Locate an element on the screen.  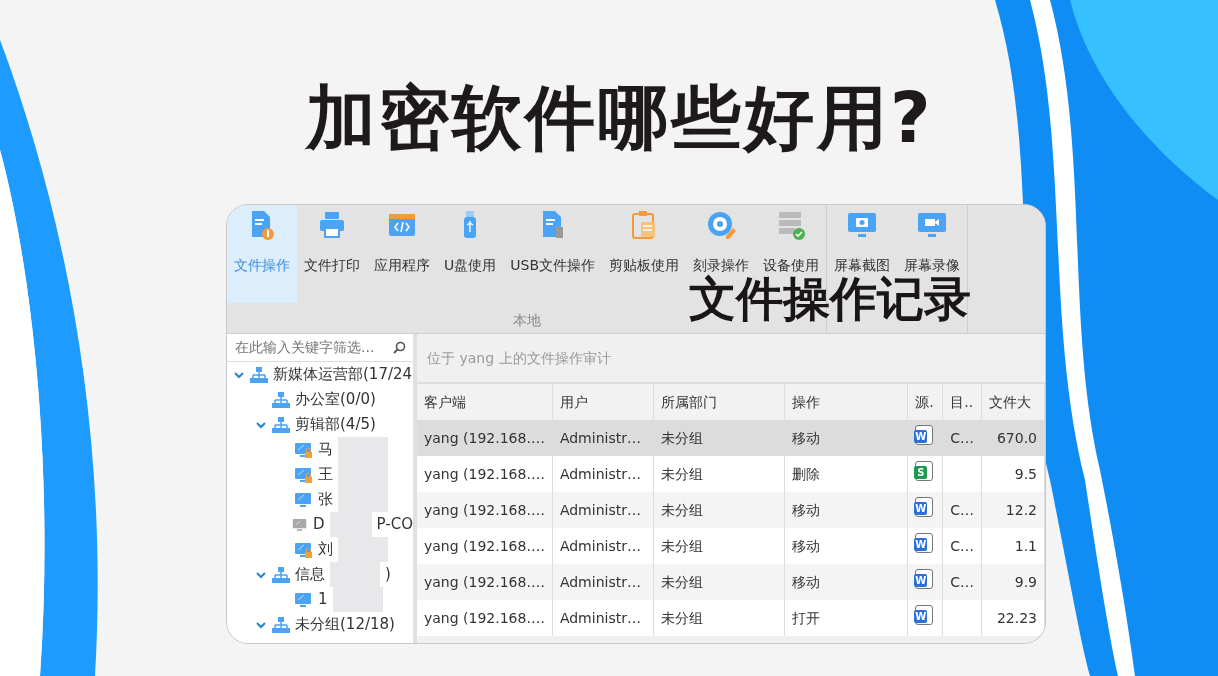
toolbar-button: U盘使用 is located at coordinates (470, 254).